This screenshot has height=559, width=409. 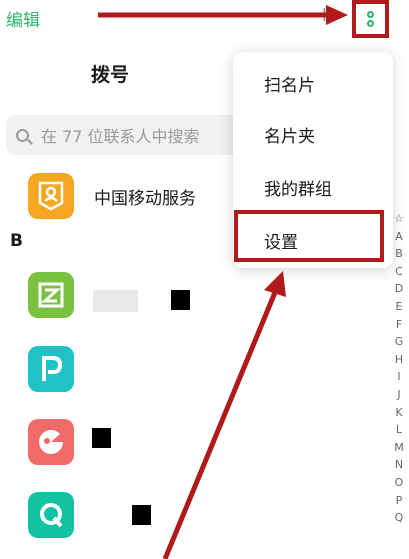 What do you see at coordinates (370, 23) in the screenshot?
I see `more-vertical-icon-dot` at bounding box center [370, 23].